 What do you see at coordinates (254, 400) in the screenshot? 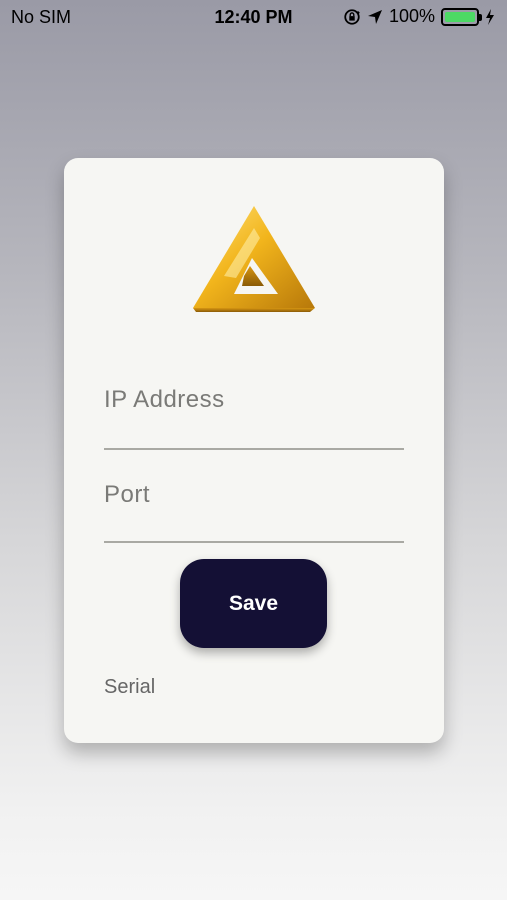
I see `ip-address-input` at bounding box center [254, 400].